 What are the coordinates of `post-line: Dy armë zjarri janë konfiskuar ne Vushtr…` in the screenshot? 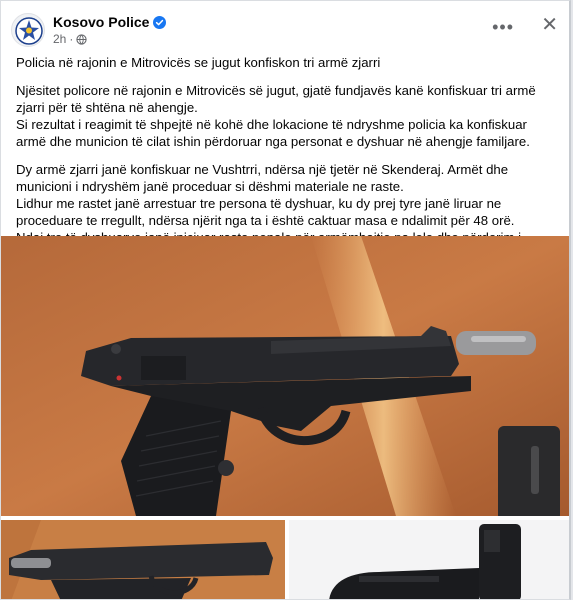 It's located at (262, 178).